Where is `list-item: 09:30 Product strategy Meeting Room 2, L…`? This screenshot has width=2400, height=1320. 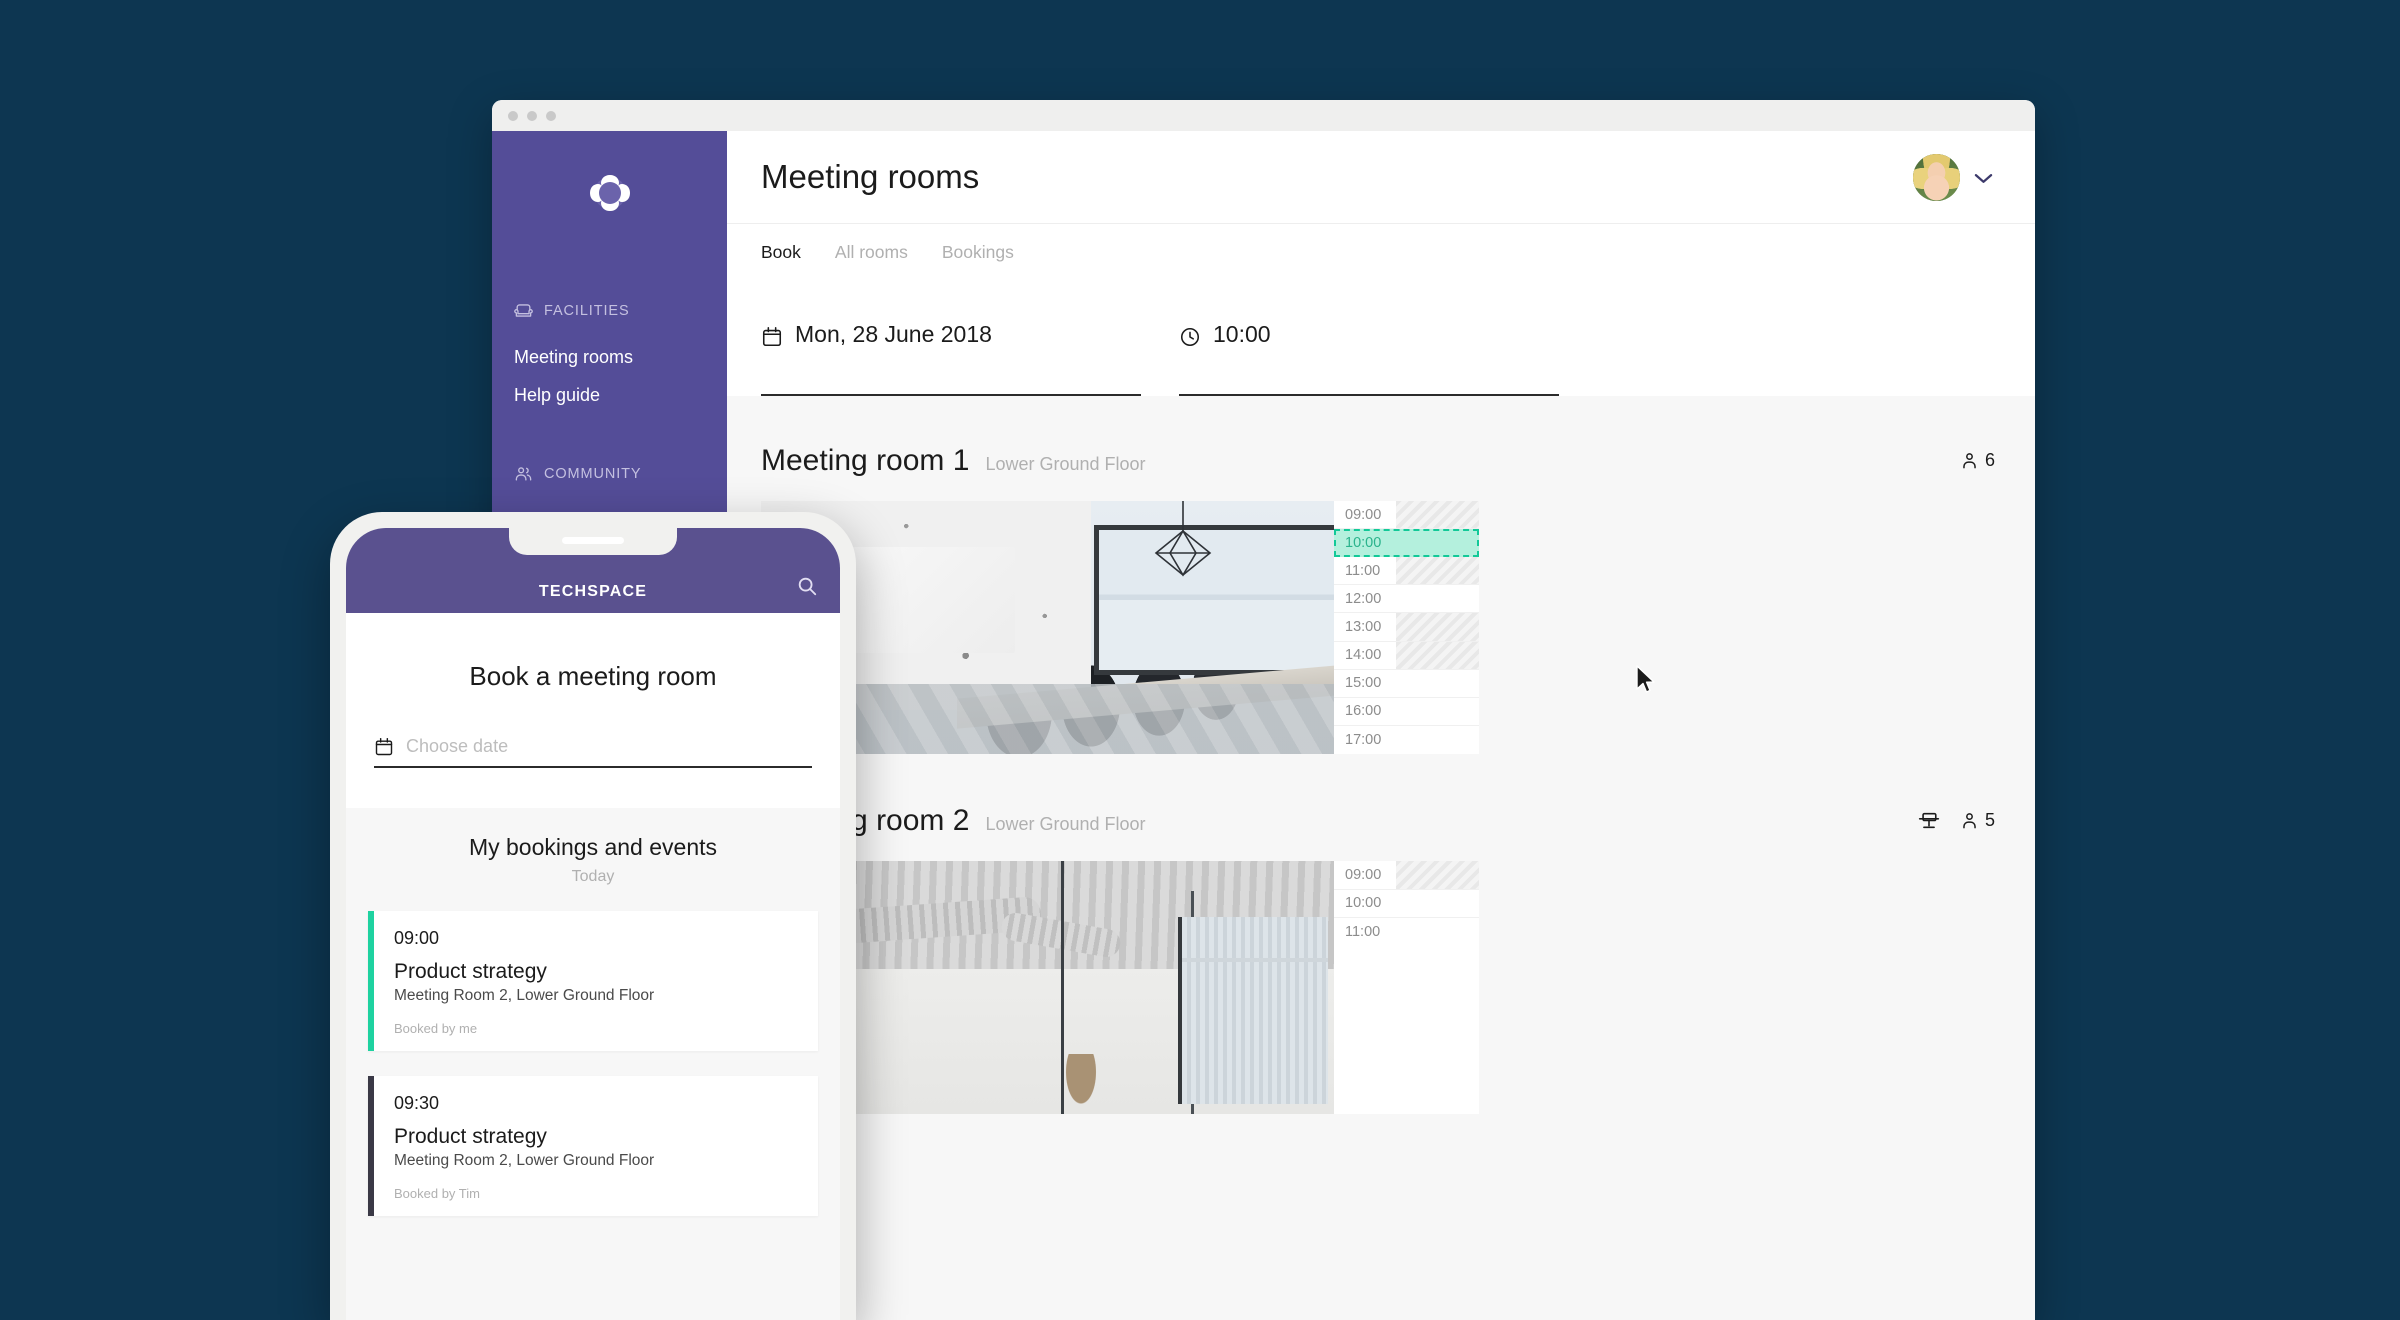
list-item: 09:30 Product strategy Meeting Room 2, L… is located at coordinates (593, 1146).